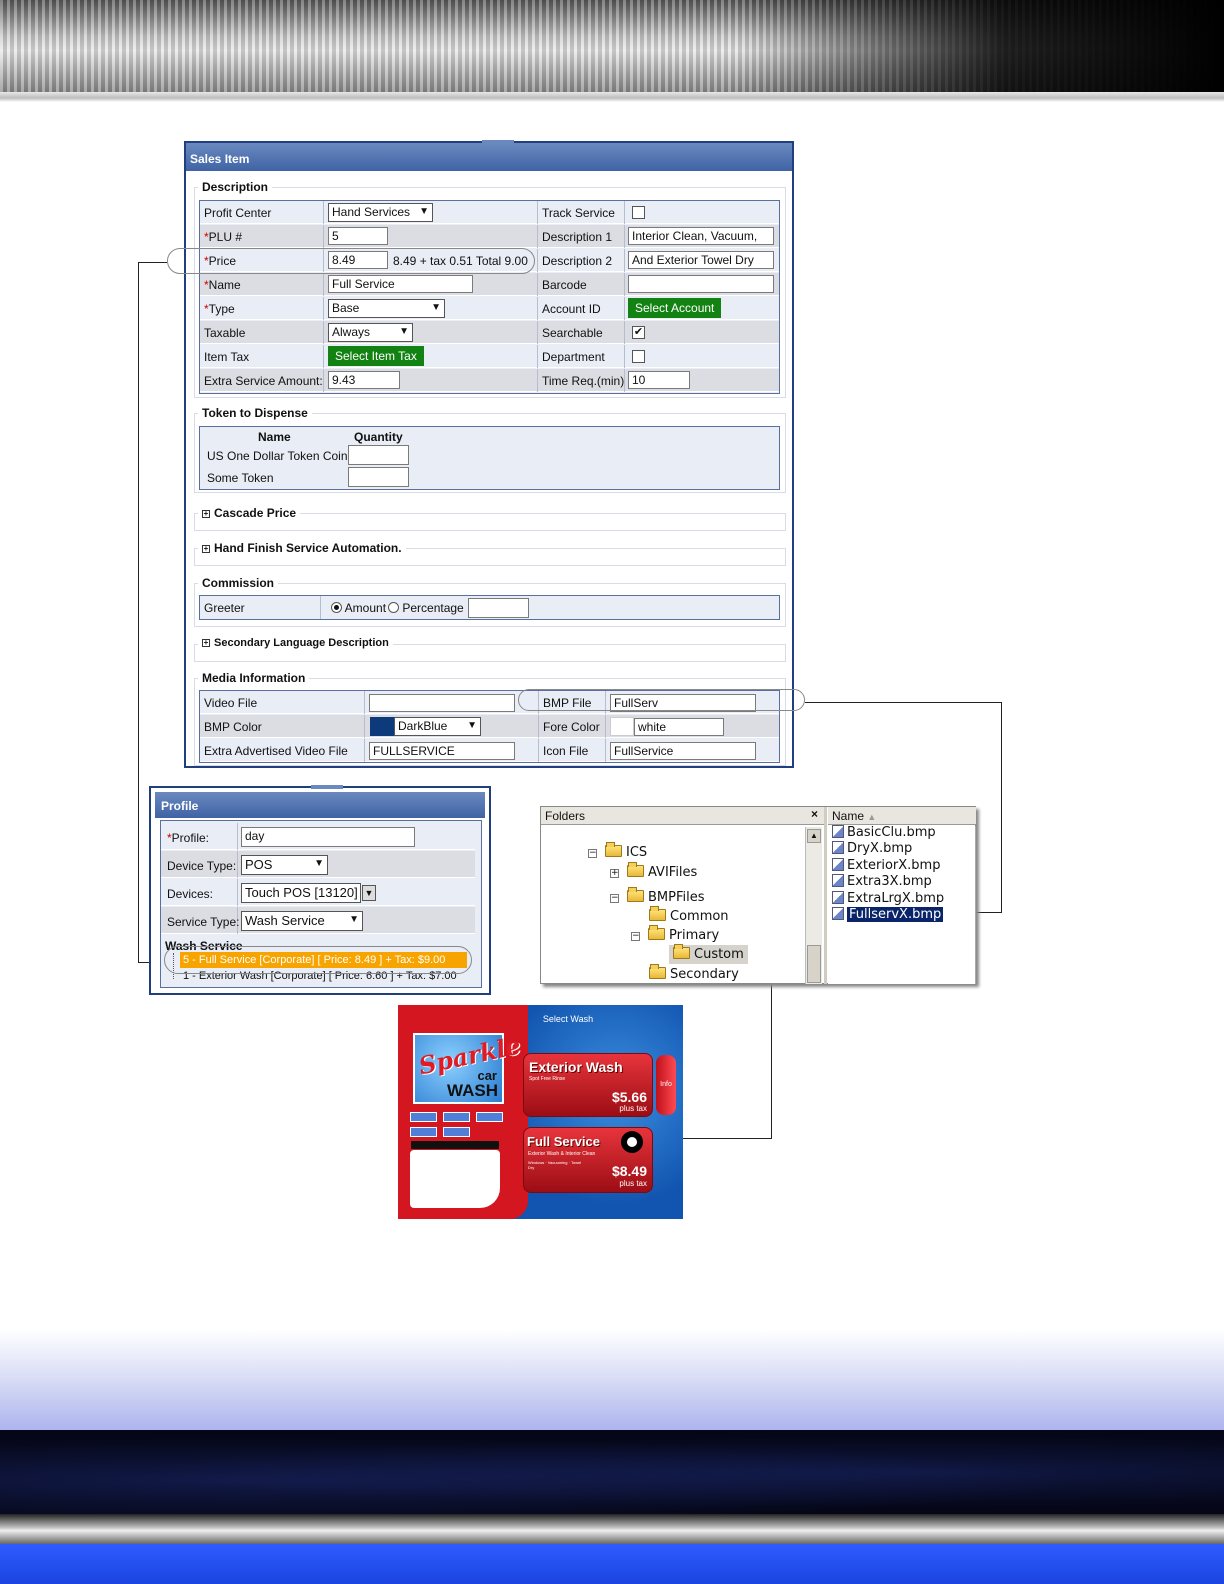 The width and height of the screenshot is (1224, 1584). I want to click on tree-folder-avifiles: + AVIFiles, so click(653, 871).